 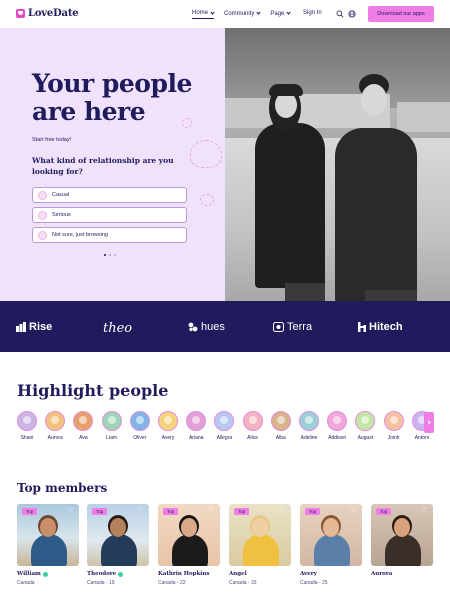 What do you see at coordinates (281, 426) in the screenshot?
I see `highlight-person: Alba` at bounding box center [281, 426].